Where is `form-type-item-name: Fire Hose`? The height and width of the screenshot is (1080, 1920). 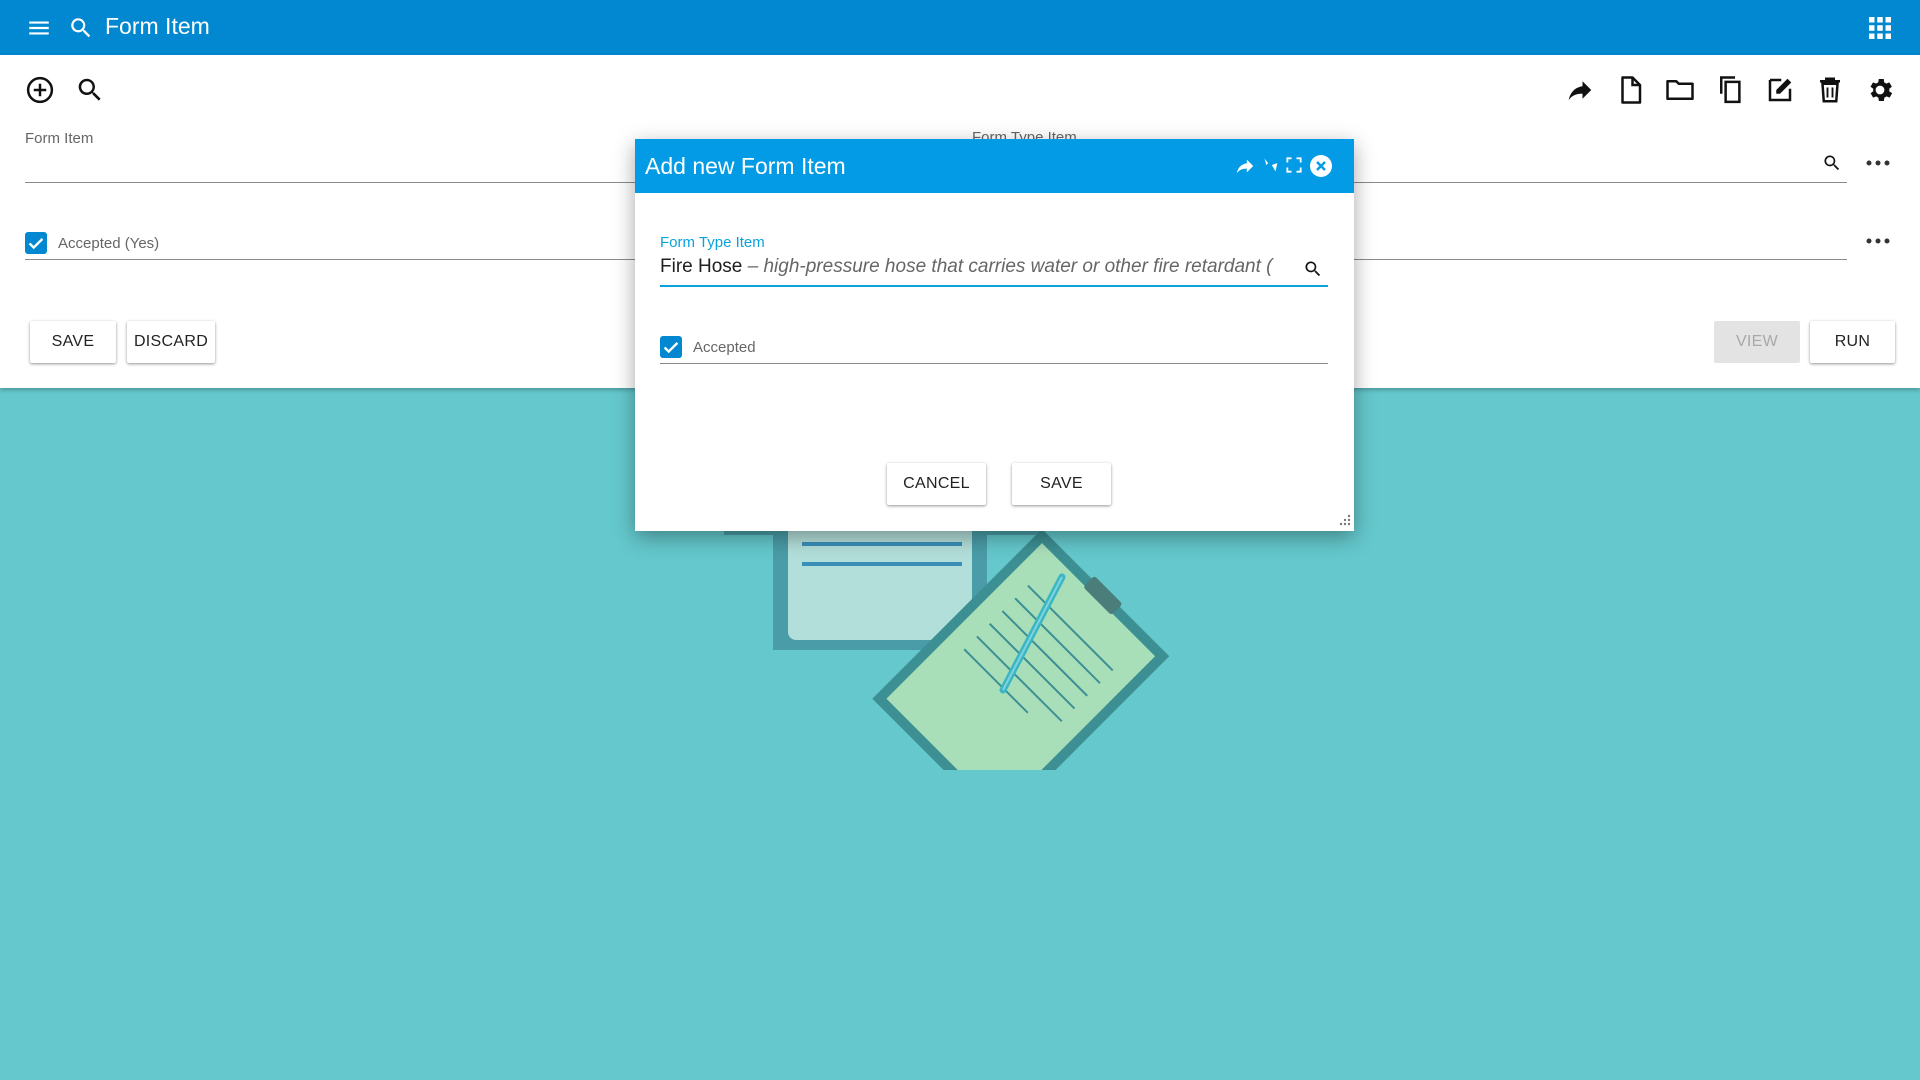
form-type-item-name: Fire Hose is located at coordinates (701, 266).